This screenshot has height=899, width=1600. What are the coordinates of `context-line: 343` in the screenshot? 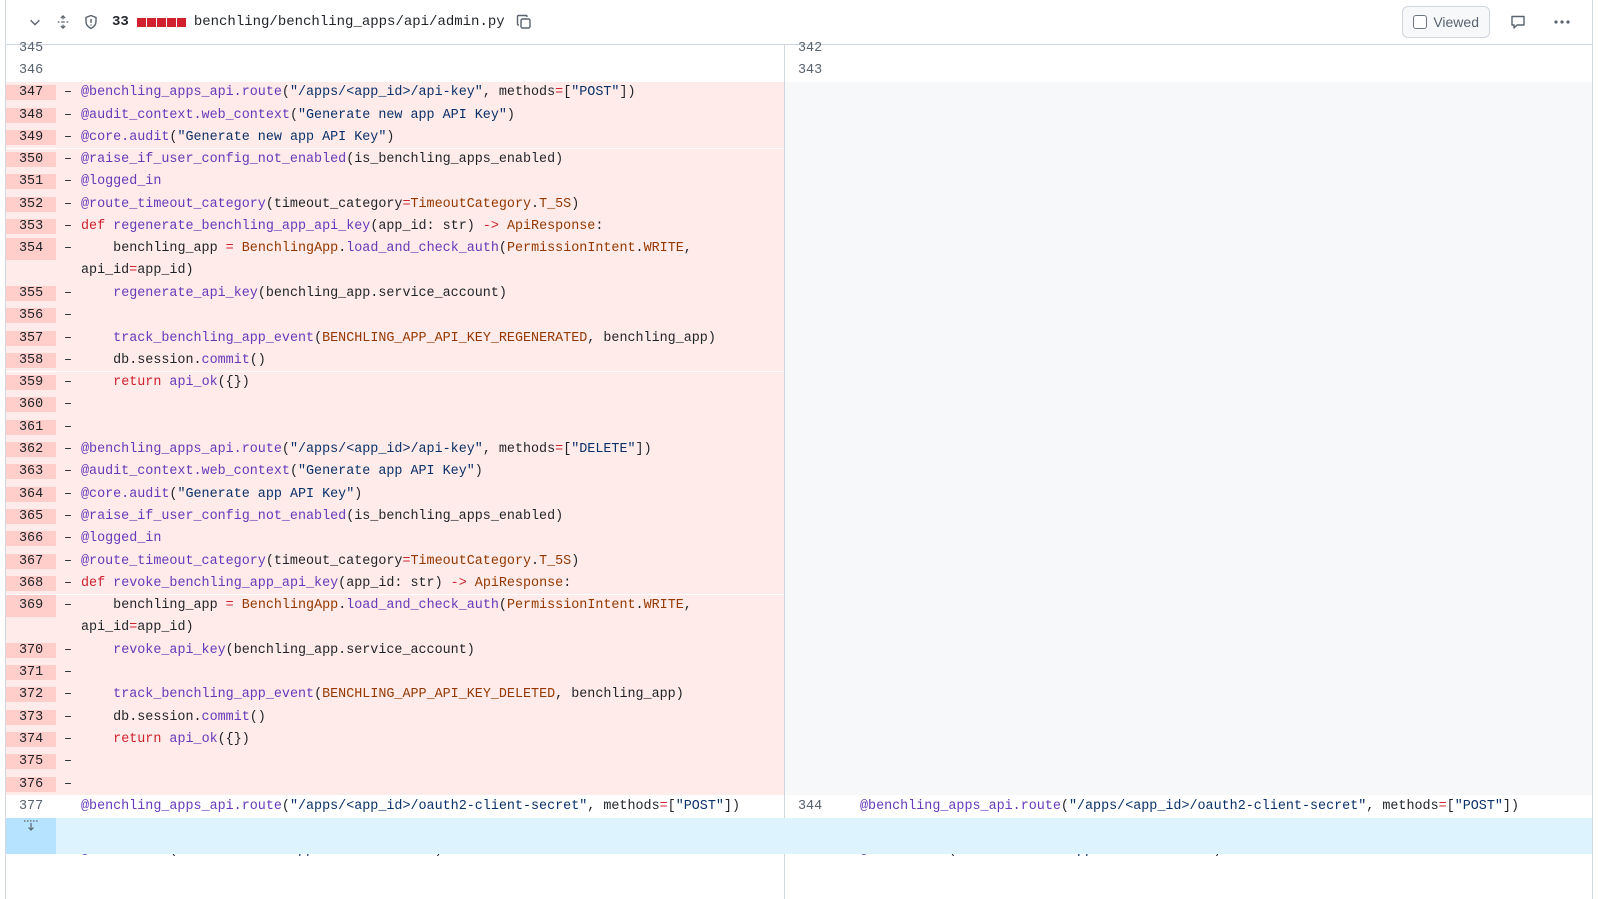 It's located at (1188, 70).